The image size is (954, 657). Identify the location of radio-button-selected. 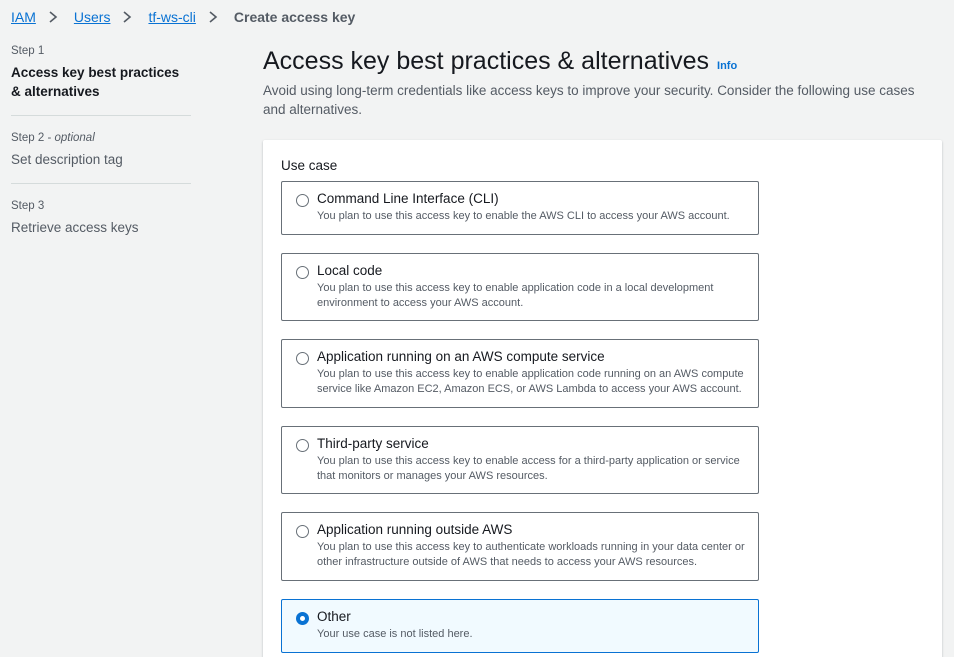
(302, 618).